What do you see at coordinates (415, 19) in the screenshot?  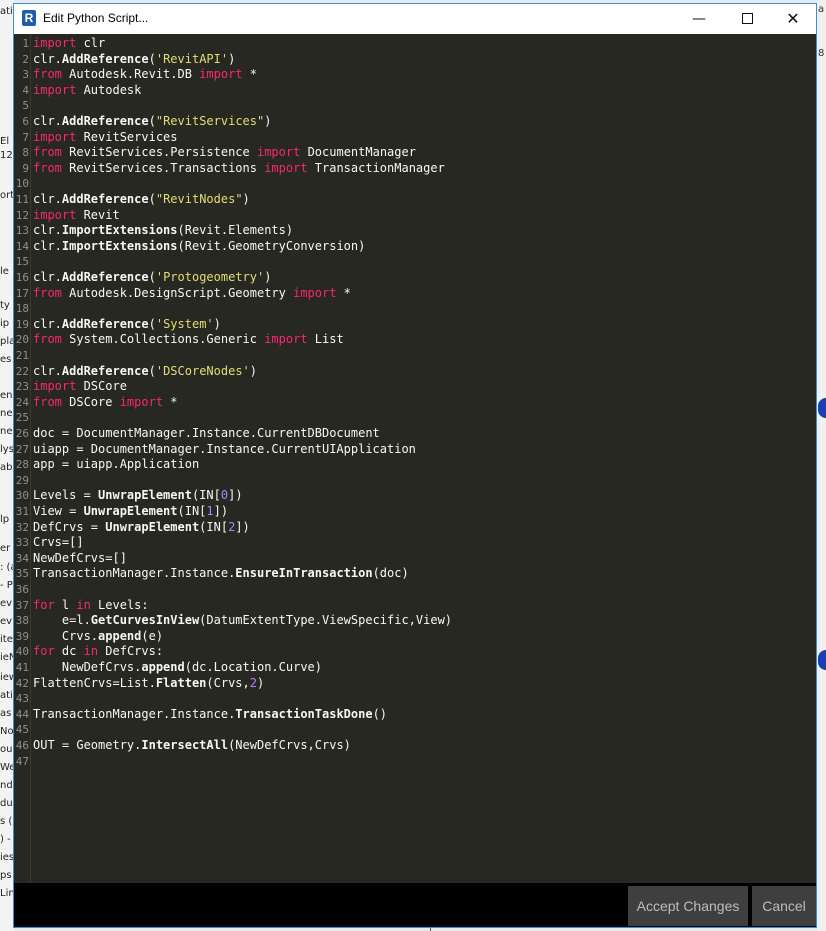 I see `title-bar: R Edit Python Script... — ✕` at bounding box center [415, 19].